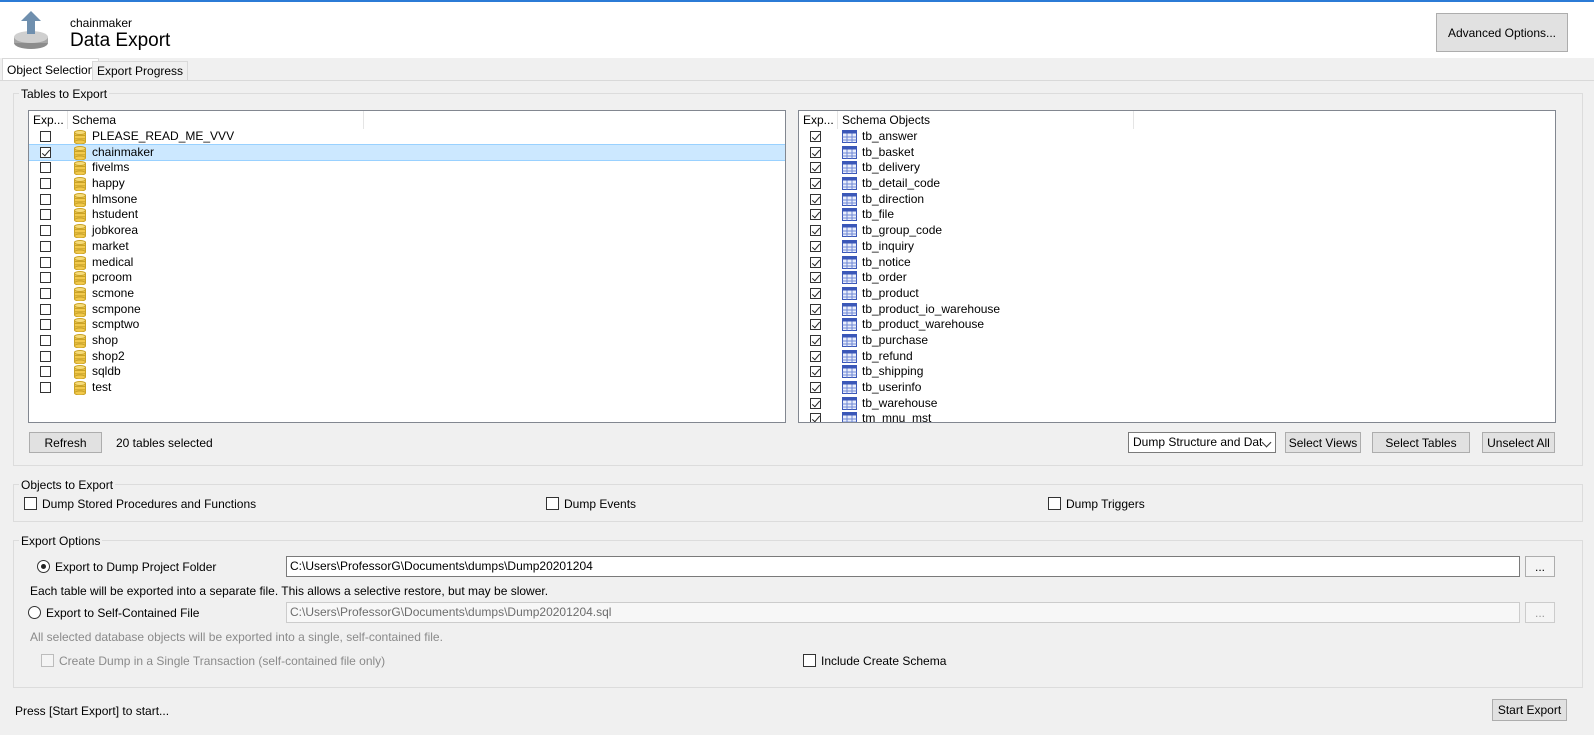 Image resolution: width=1594 pixels, height=735 pixels. I want to click on single-transaction-checkbox, so click(47, 660).